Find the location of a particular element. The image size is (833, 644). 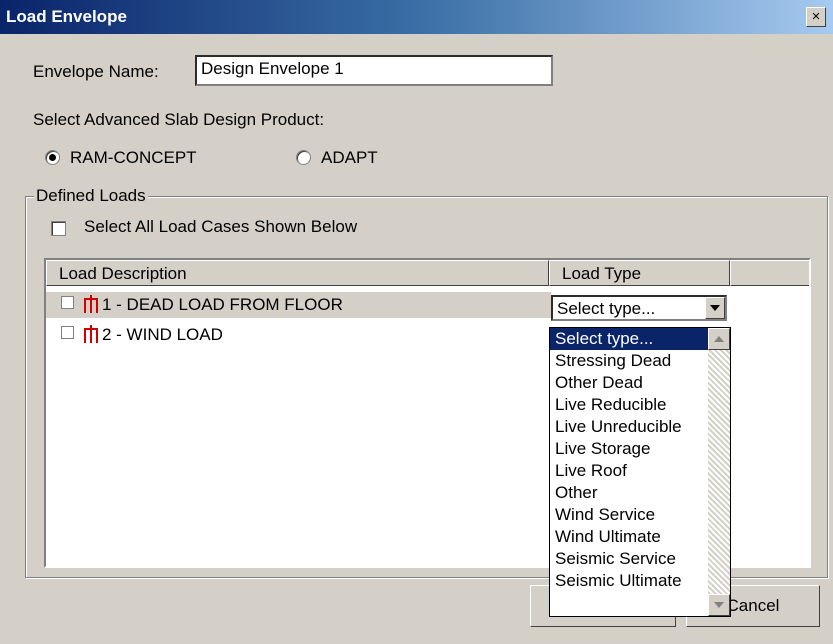

cancel-button-label: Cancel is located at coordinates (753, 605).